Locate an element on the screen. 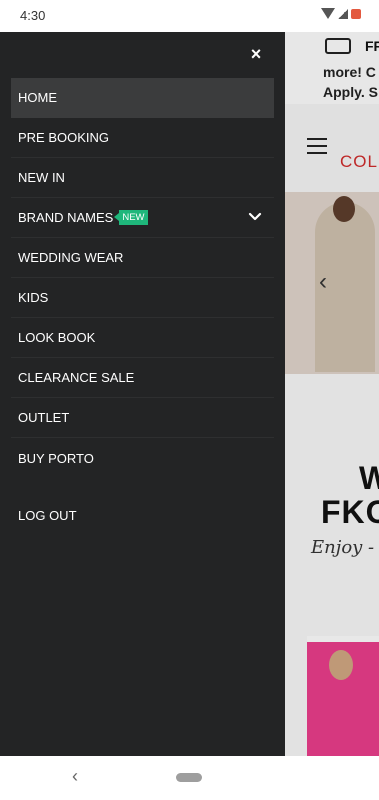  menu-item-label: LOOK BOOK is located at coordinates (57, 337).